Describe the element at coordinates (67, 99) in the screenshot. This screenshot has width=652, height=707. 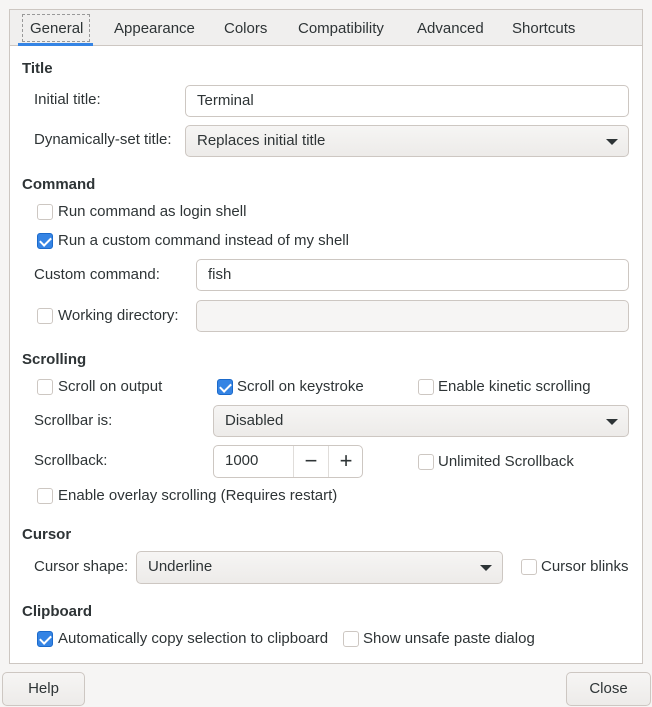
I see `initial-title-label: Initial title:` at that location.